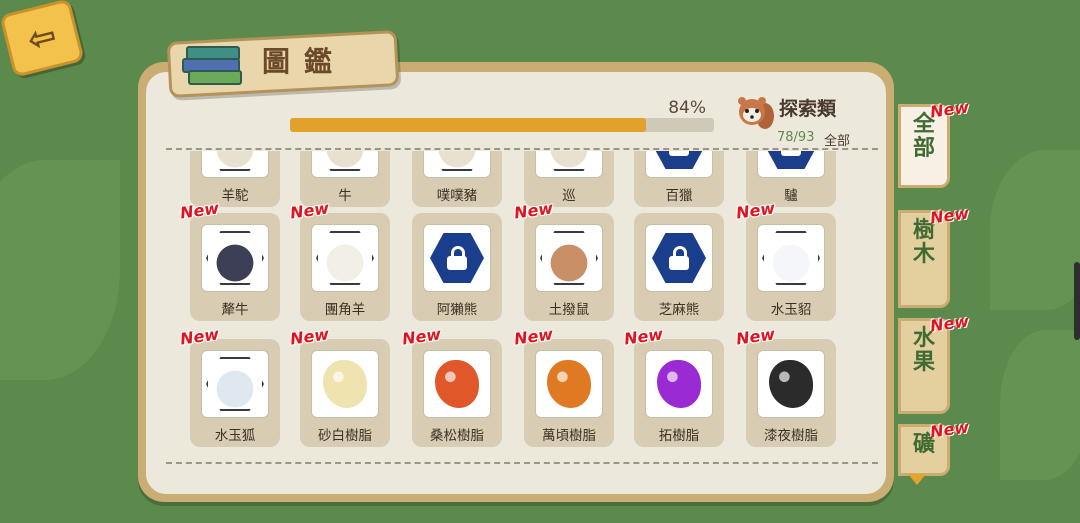  What do you see at coordinates (345, 436) in the screenshot?
I see `card-label: 砂白樹脂` at bounding box center [345, 436].